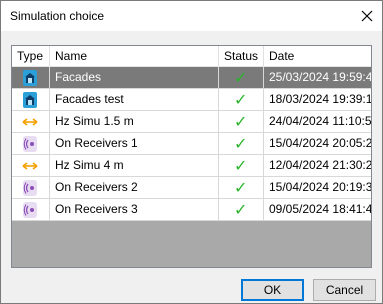 Image resolution: width=383 pixels, height=304 pixels. I want to click on table-row: Hz Simu 1.5 m ✓ 24/04/2024 11:10:56, so click(191, 122).